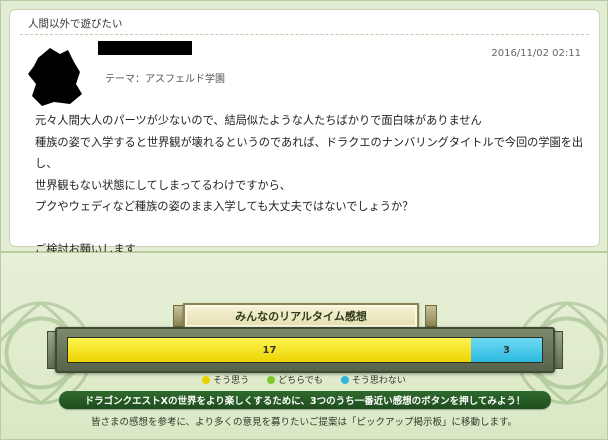 The image size is (608, 440). What do you see at coordinates (301, 316) in the screenshot?
I see `reaction-header: みんなのリアルタイム感想` at bounding box center [301, 316].